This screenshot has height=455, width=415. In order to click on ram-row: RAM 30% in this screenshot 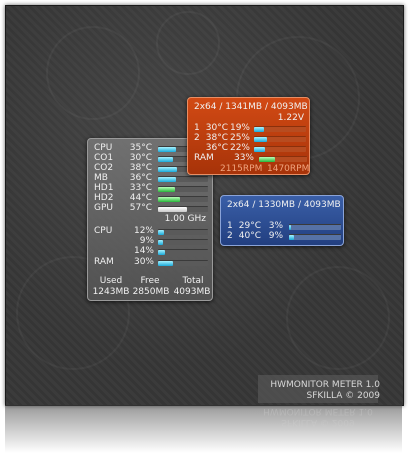, I will do `click(153, 262)`.